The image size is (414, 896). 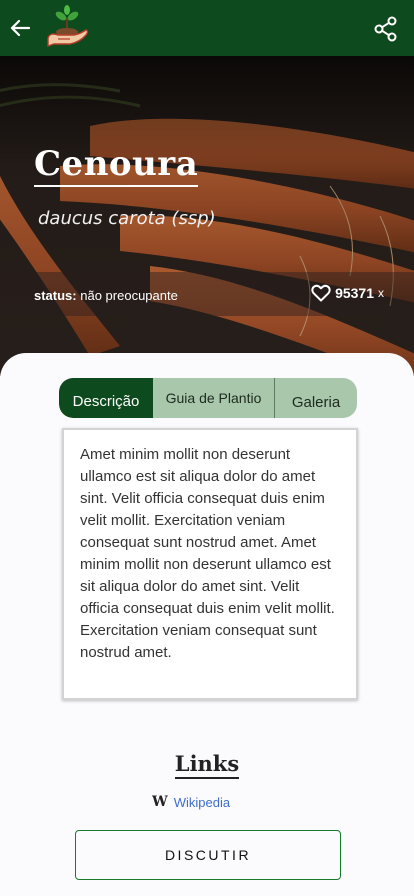 What do you see at coordinates (202, 802) in the screenshot?
I see `wikipedia-link-label: Wikipedia` at bounding box center [202, 802].